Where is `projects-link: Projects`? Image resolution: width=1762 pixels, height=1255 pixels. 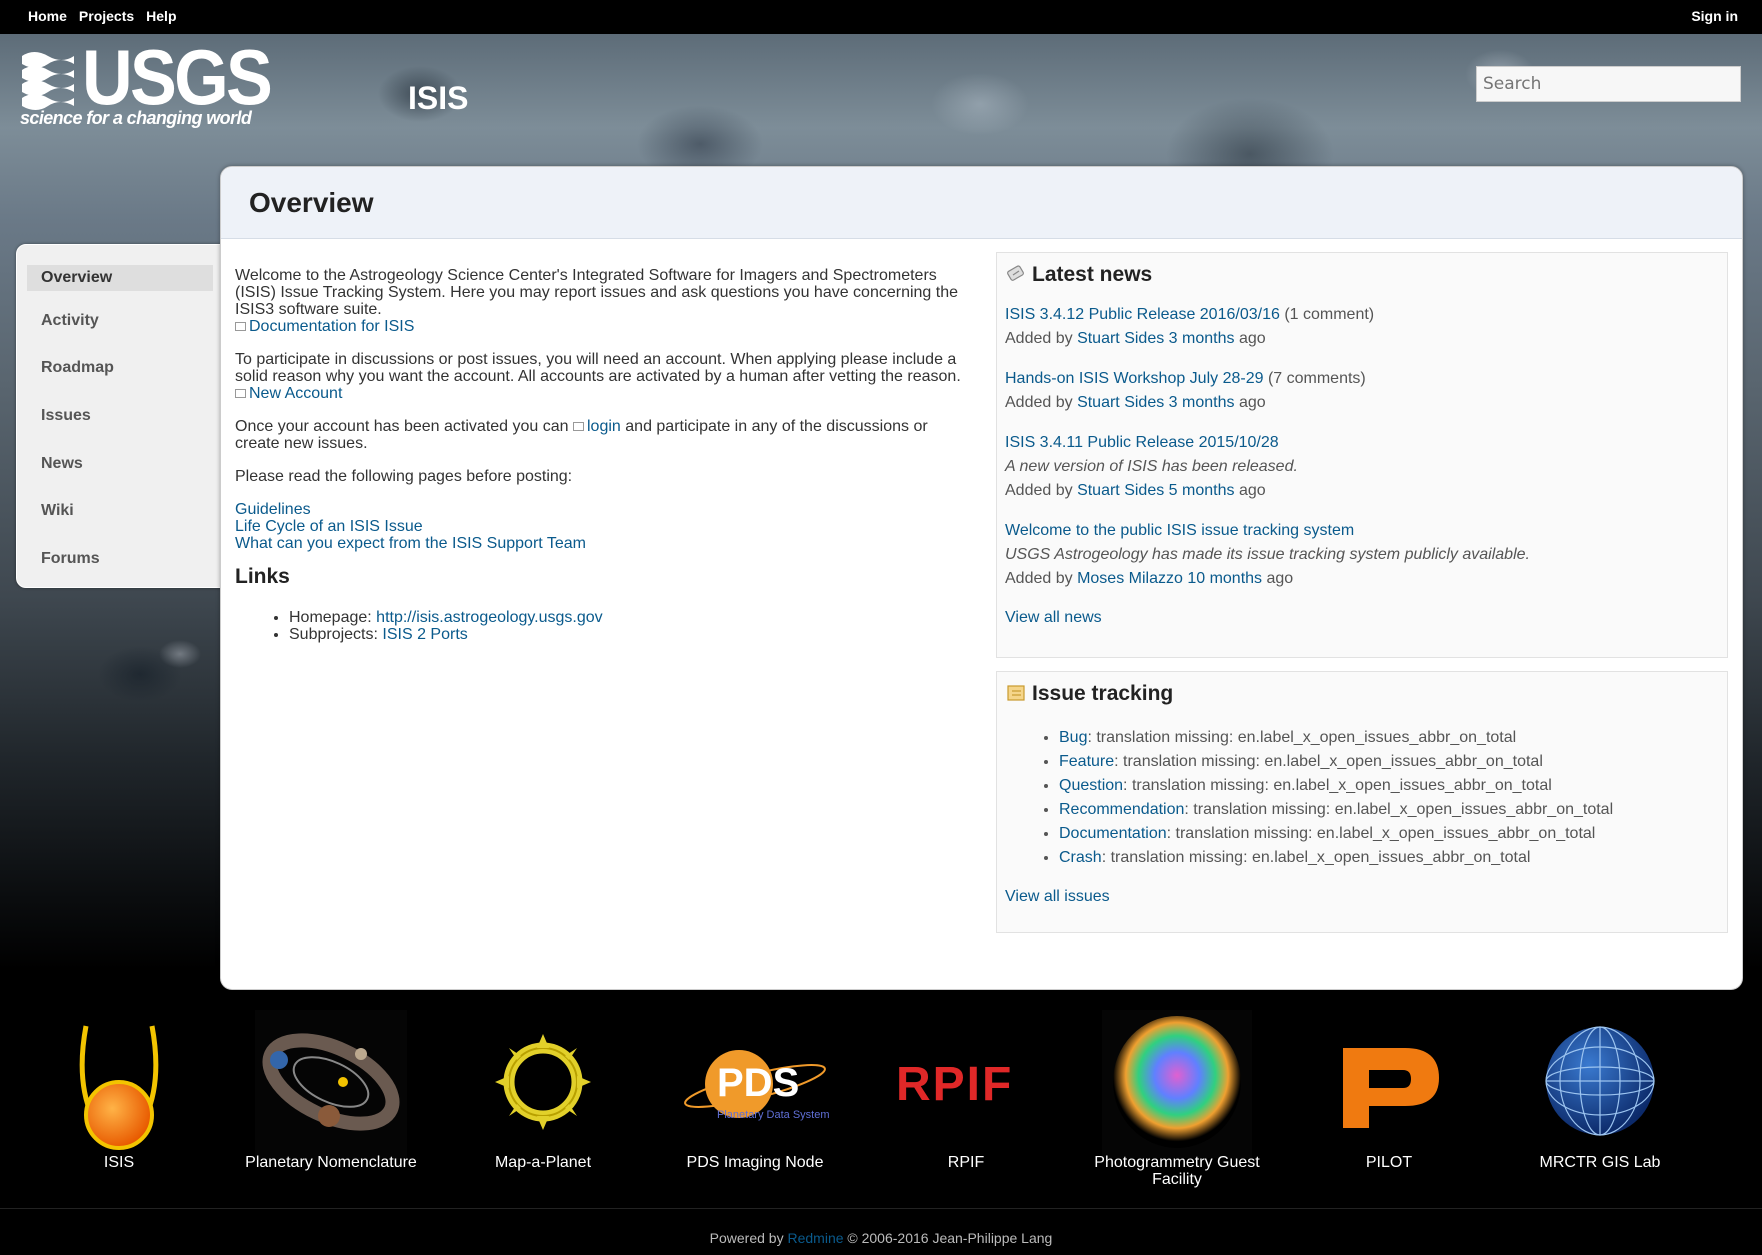 projects-link: Projects is located at coordinates (106, 16).